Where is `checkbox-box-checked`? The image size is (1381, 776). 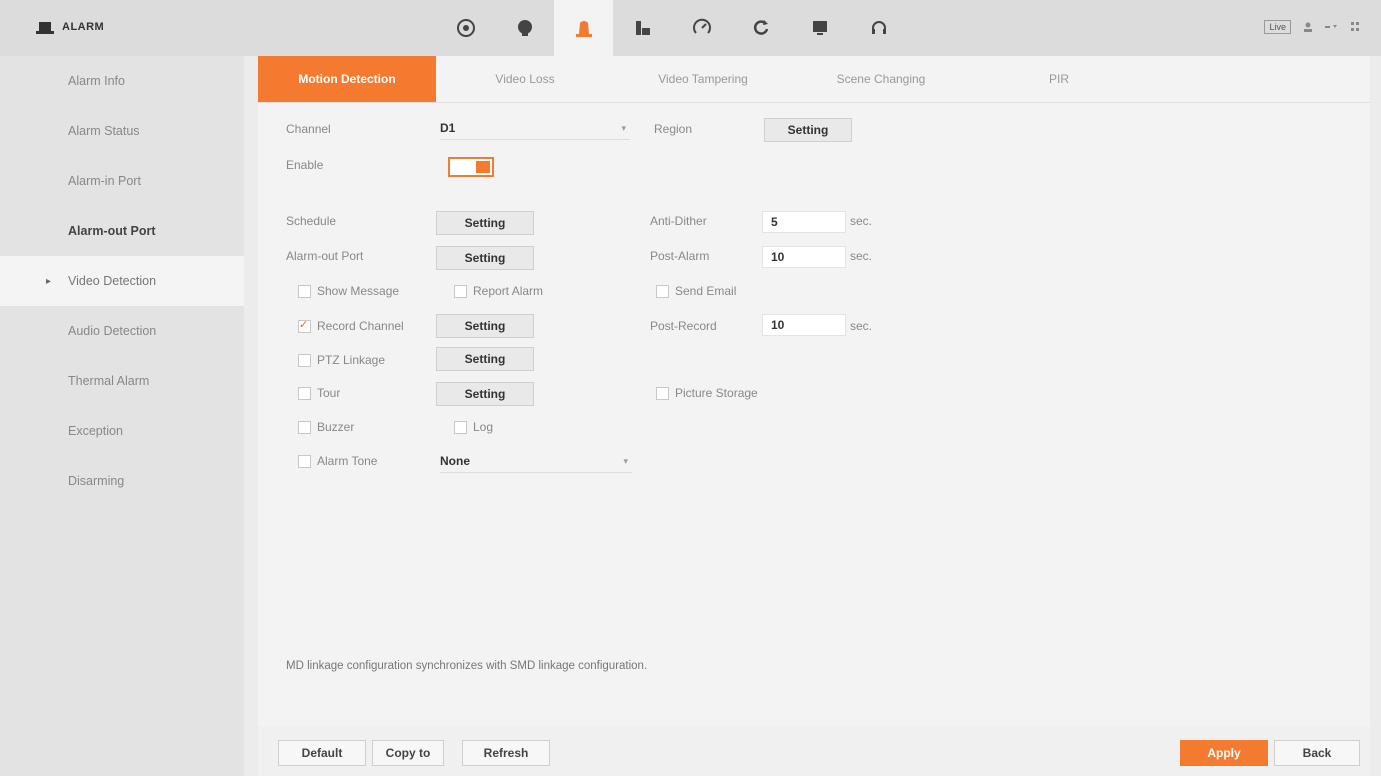 checkbox-box-checked is located at coordinates (304, 325).